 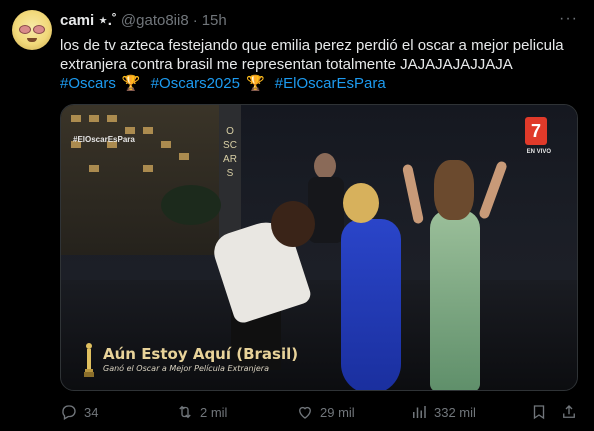 I want to click on hashtag-oscars2025: #Oscars2025, so click(x=195, y=83).